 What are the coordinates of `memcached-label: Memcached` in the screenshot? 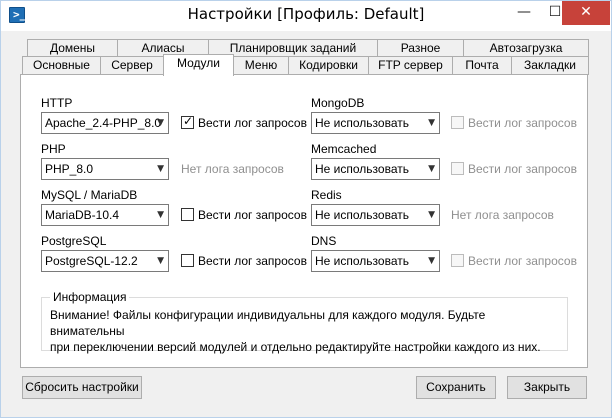 It's located at (344, 149).